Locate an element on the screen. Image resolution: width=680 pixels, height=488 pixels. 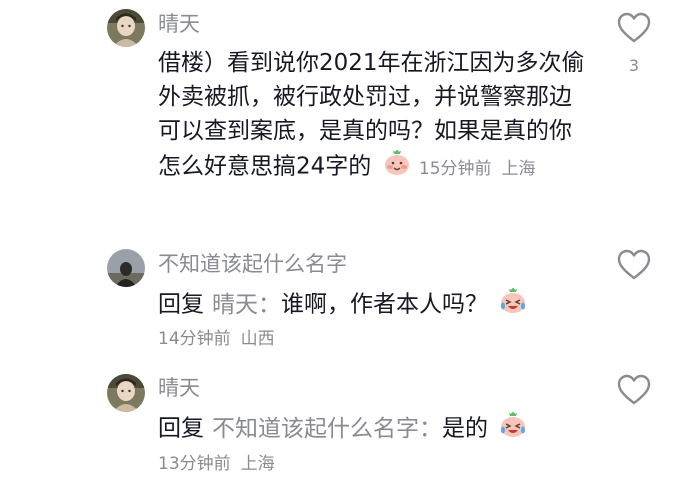
blushing-emoji-icon is located at coordinates (397, 167).